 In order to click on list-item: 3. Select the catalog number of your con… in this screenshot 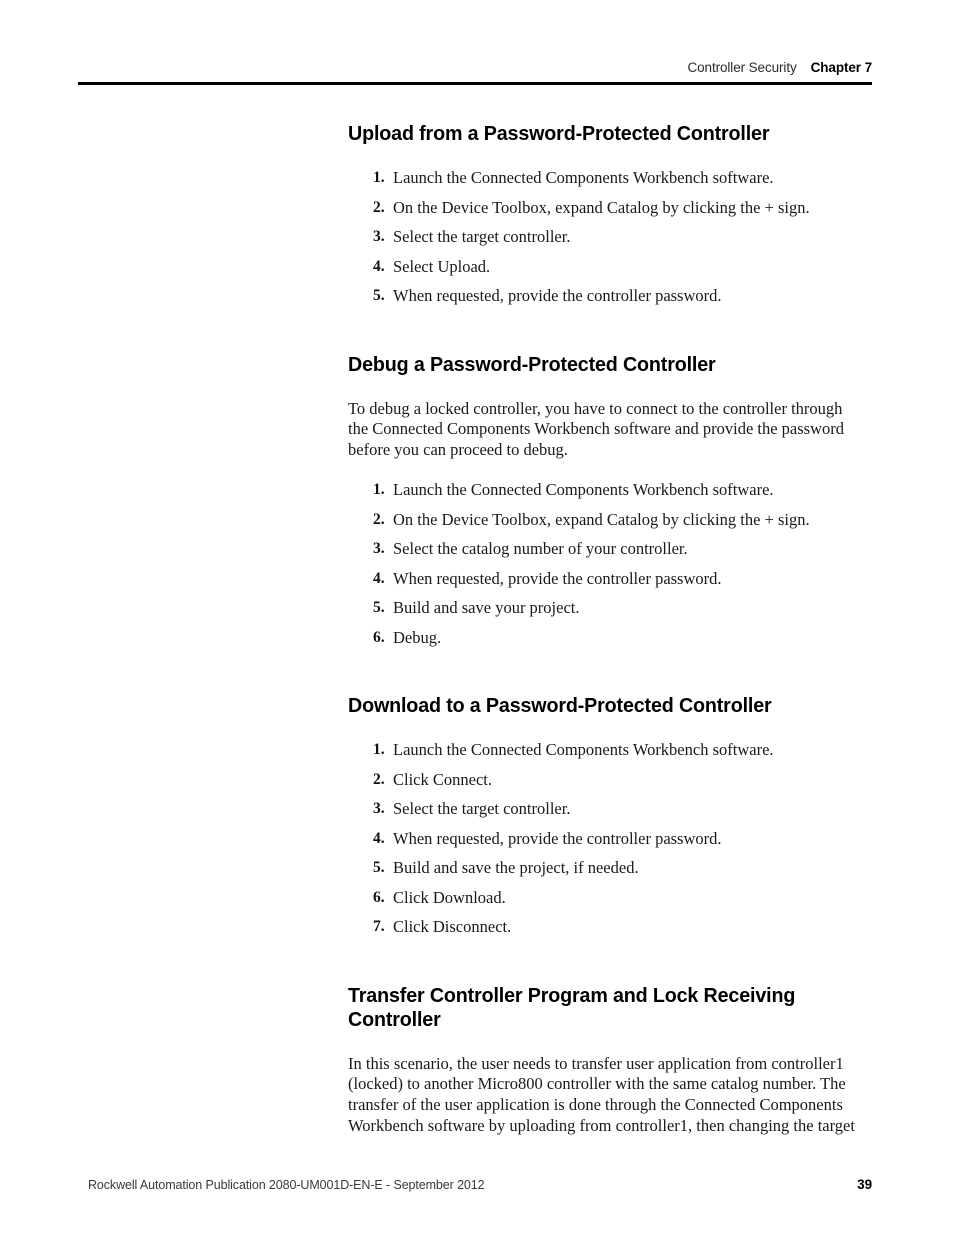, I will do `click(606, 549)`.